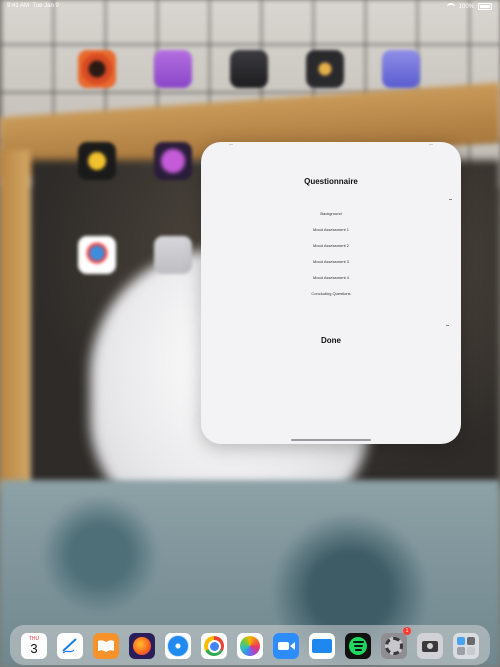  I want to click on app-library-icon, so click(466, 646).